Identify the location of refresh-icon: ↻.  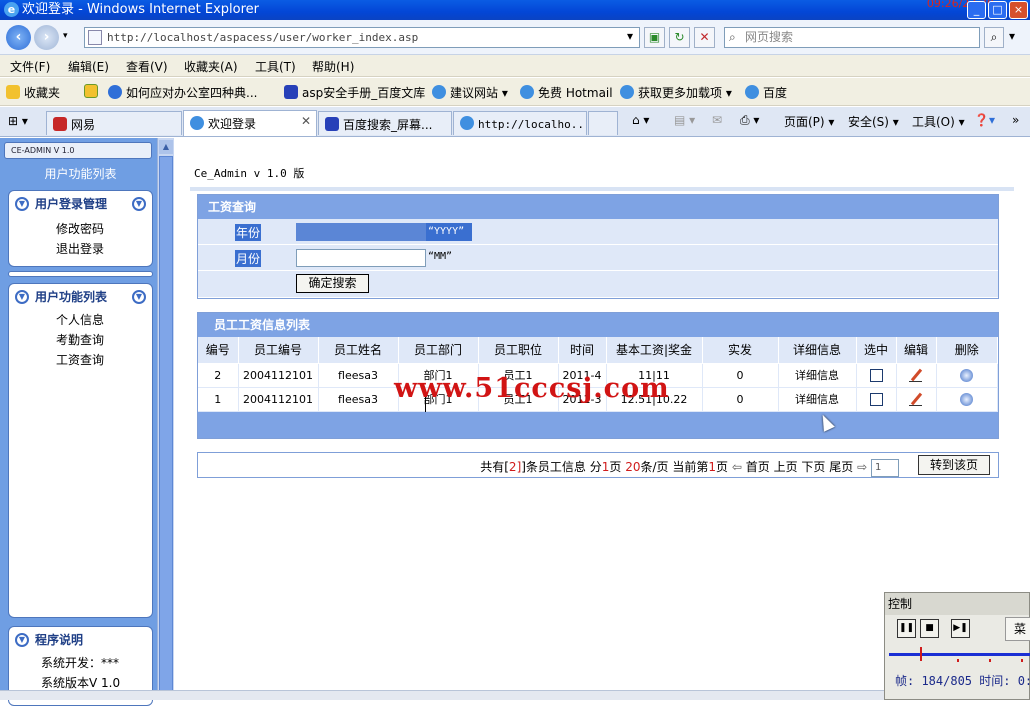
(679, 37).